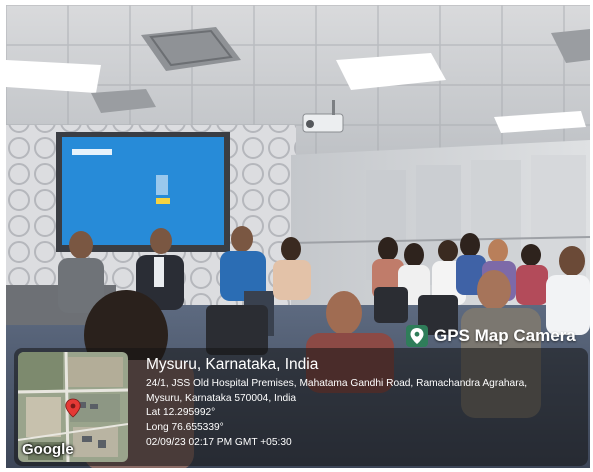  What do you see at coordinates (221, 398) in the screenshot?
I see `address-line-2: Mysuru, Karnataka 570004, India` at bounding box center [221, 398].